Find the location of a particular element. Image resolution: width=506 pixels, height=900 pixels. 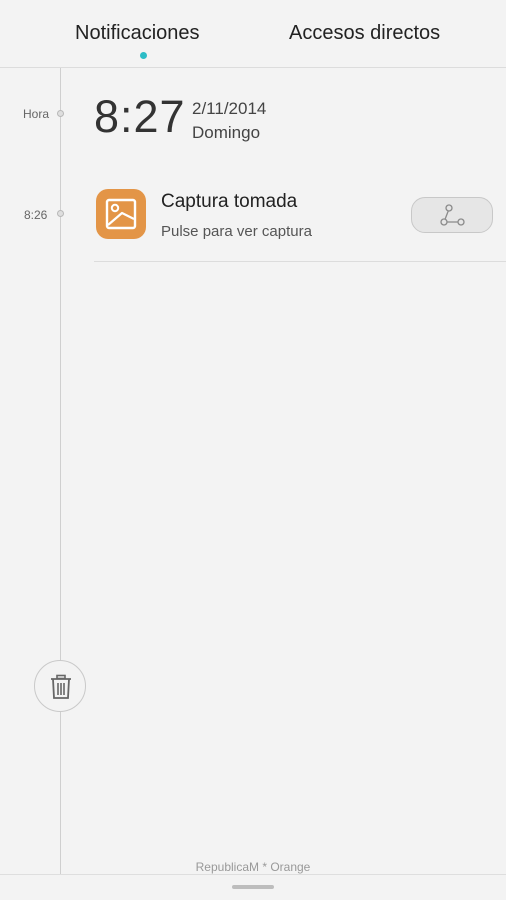

screenshot-notification: Captura tomada Pulse para ver captura is located at coordinates (300, 221).